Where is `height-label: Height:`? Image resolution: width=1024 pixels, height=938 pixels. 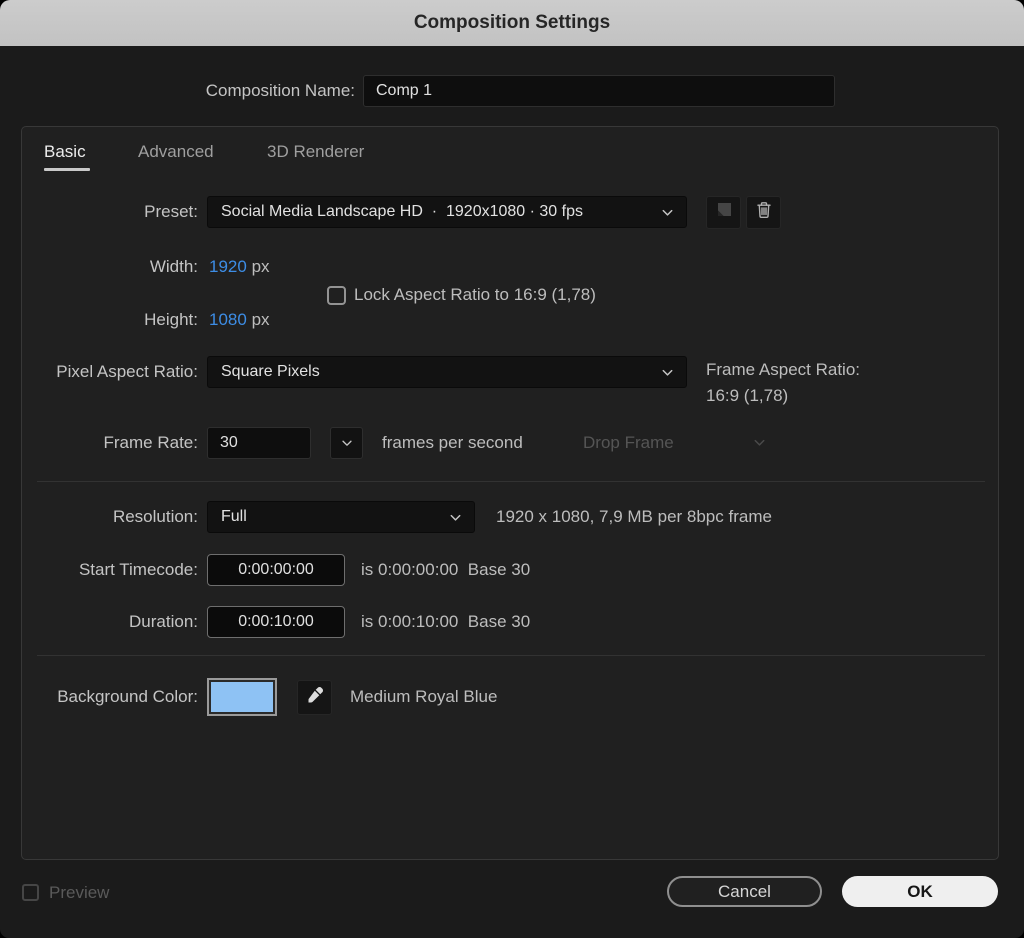 height-label: Height: is located at coordinates (171, 319).